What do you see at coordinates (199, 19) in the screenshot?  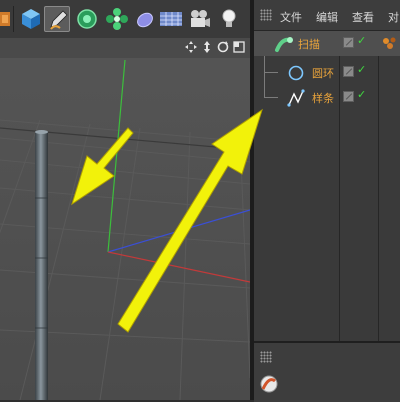 I see `camera-icon` at bounding box center [199, 19].